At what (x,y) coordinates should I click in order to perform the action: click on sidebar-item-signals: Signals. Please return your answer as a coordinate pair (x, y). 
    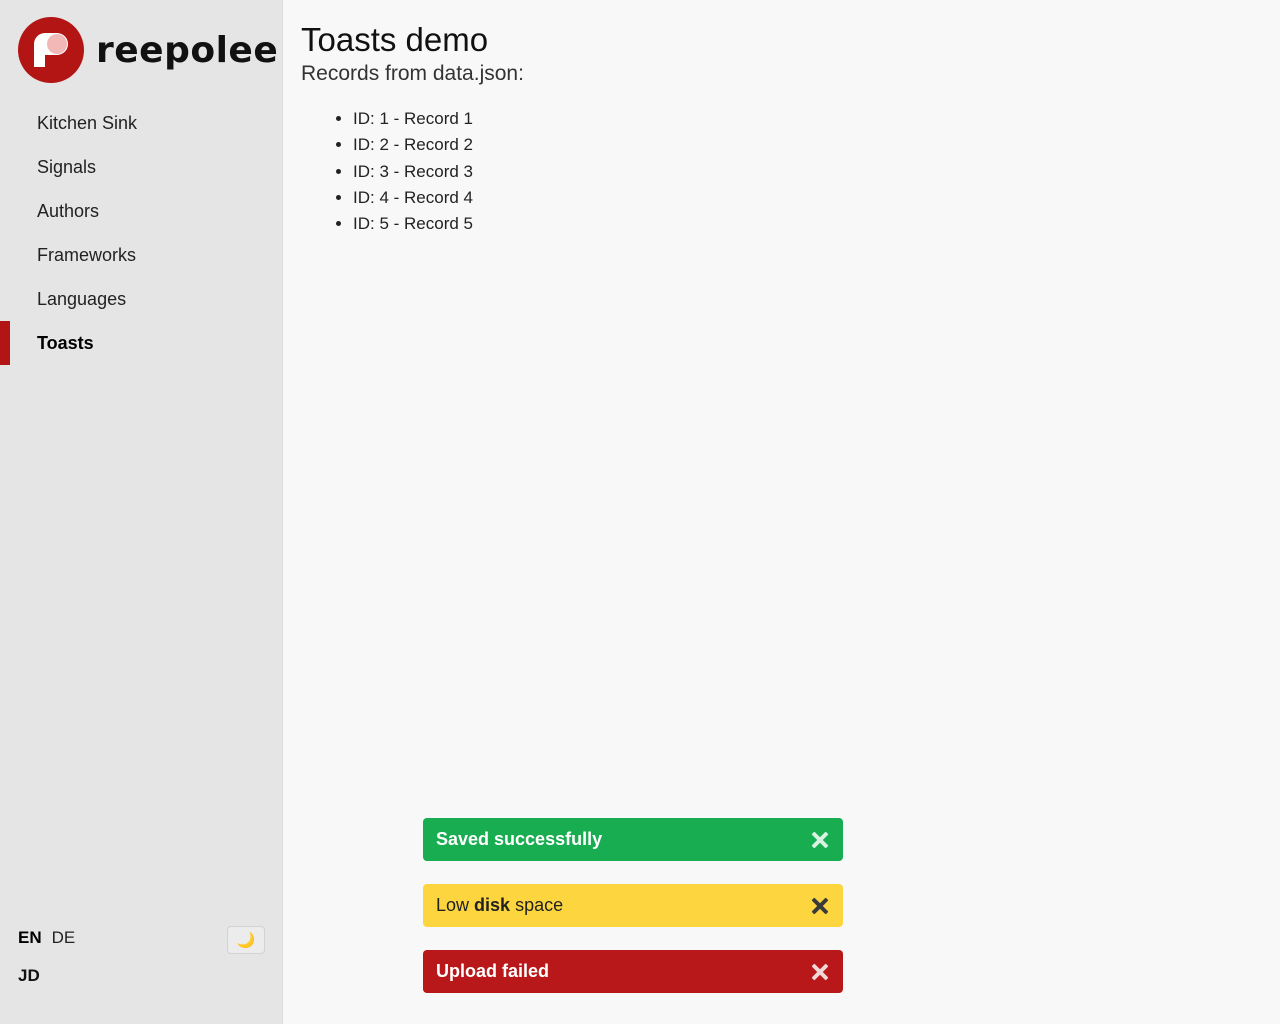
    Looking at the image, I should click on (141, 167).